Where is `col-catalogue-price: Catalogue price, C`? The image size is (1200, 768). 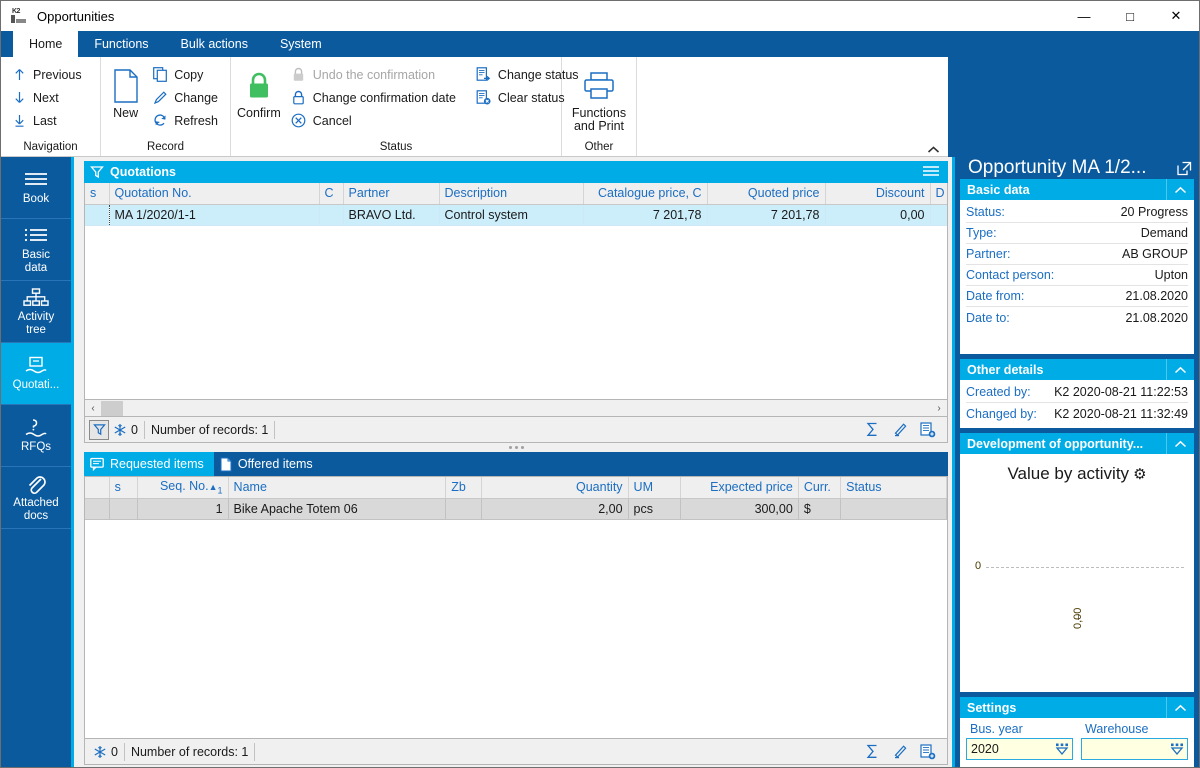 col-catalogue-price: Catalogue price, C is located at coordinates (645, 194).